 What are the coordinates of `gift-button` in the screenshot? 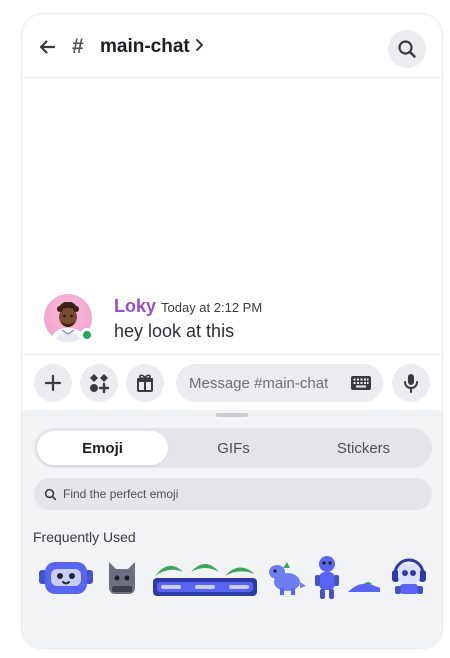 It's located at (145, 383).